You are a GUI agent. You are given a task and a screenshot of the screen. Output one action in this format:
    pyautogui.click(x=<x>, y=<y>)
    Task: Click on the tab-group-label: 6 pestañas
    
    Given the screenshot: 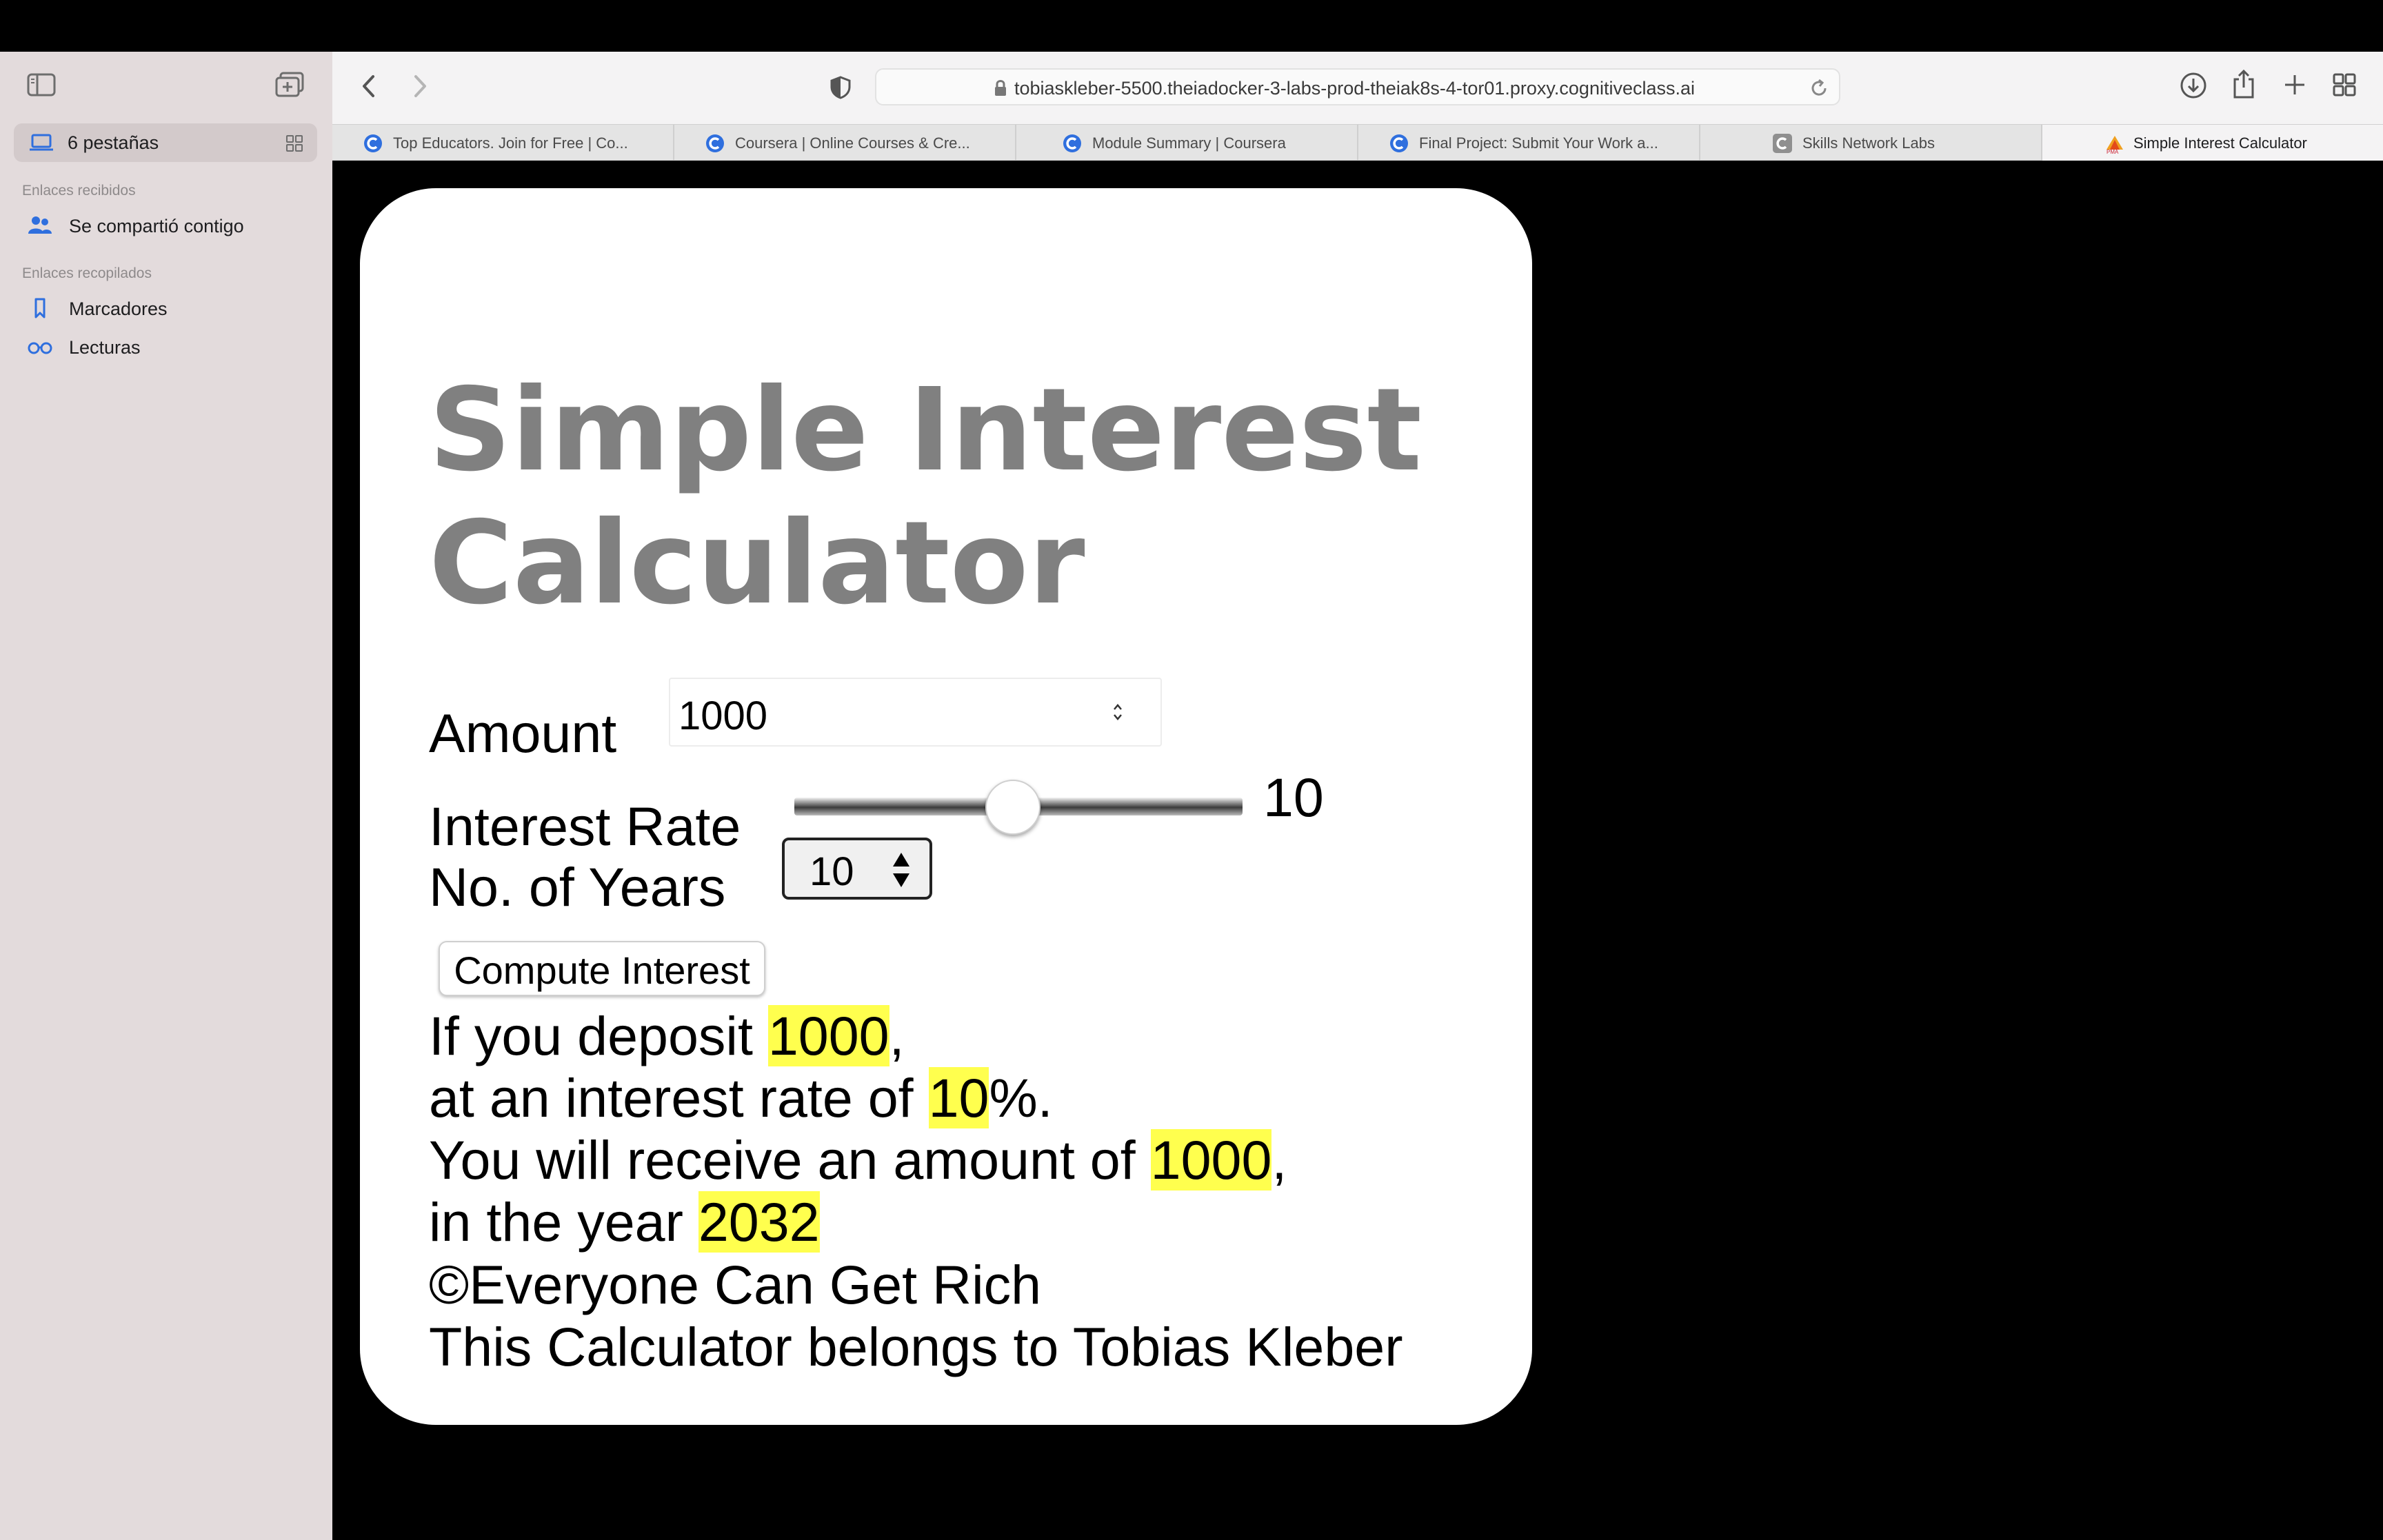 What is the action you would take?
    pyautogui.click(x=113, y=143)
    